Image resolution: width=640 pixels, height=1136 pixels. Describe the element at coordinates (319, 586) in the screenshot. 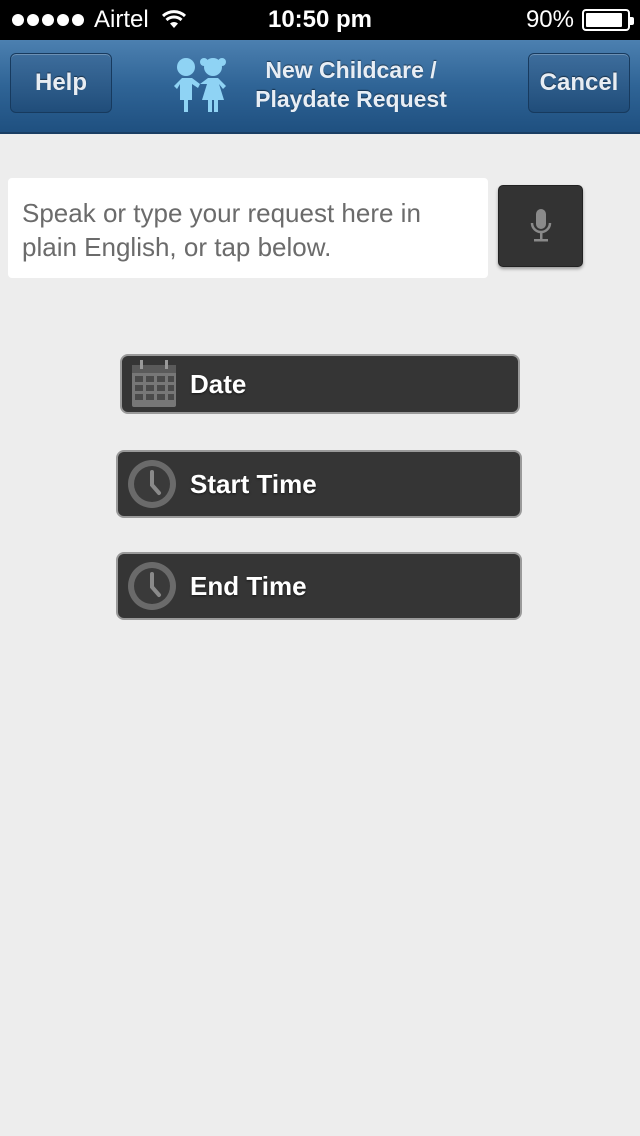

I see `end-time-button: End Time` at that location.